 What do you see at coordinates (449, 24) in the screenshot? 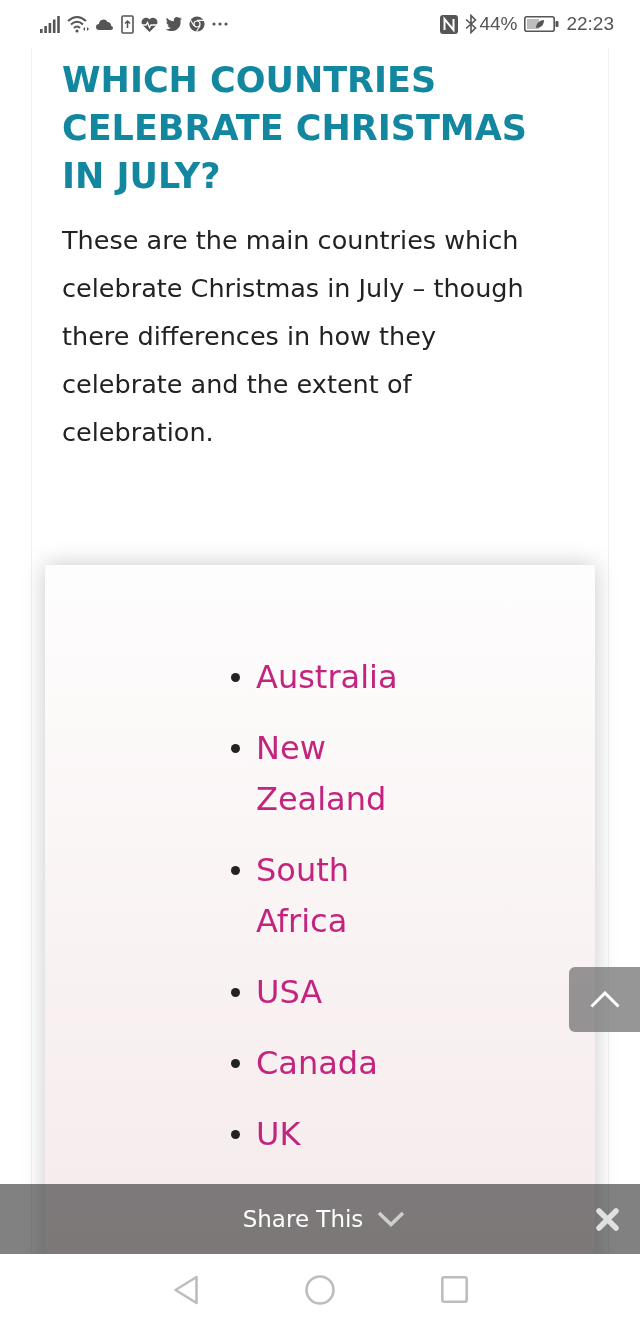
I see `nfc-icon` at bounding box center [449, 24].